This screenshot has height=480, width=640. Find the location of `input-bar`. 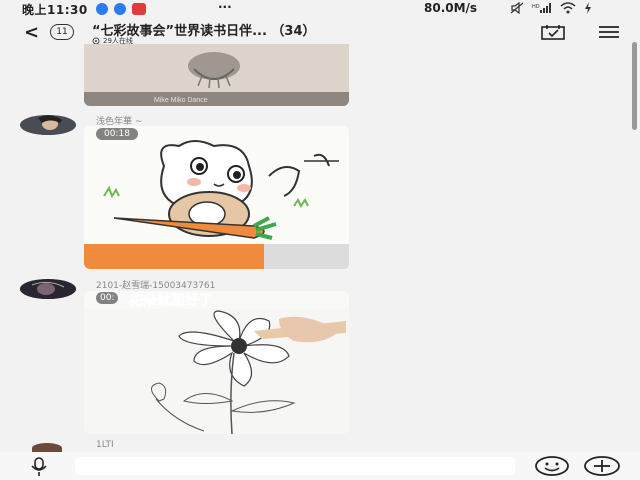

input-bar is located at coordinates (320, 466).